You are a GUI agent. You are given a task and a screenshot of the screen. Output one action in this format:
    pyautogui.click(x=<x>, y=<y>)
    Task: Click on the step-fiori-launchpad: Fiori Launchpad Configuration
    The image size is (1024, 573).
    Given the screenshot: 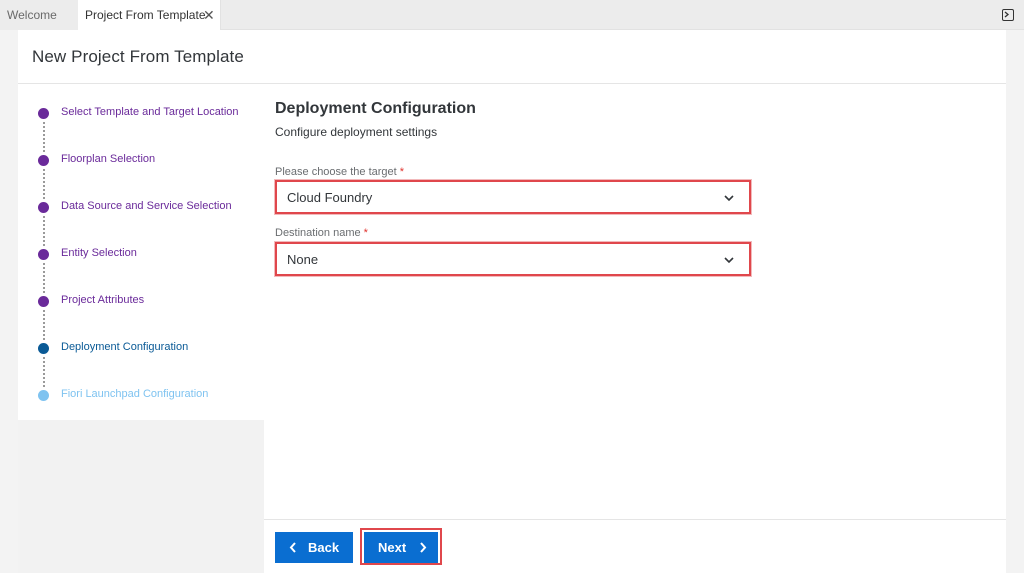 What is the action you would take?
    pyautogui.click(x=151, y=397)
    